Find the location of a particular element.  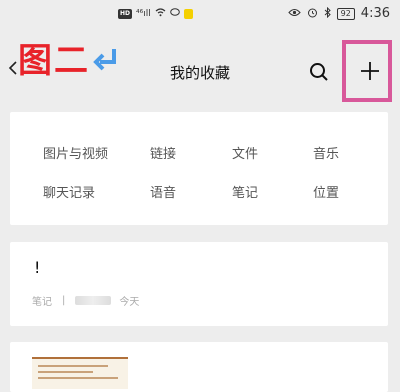

category-links: 链接 is located at coordinates (163, 152).